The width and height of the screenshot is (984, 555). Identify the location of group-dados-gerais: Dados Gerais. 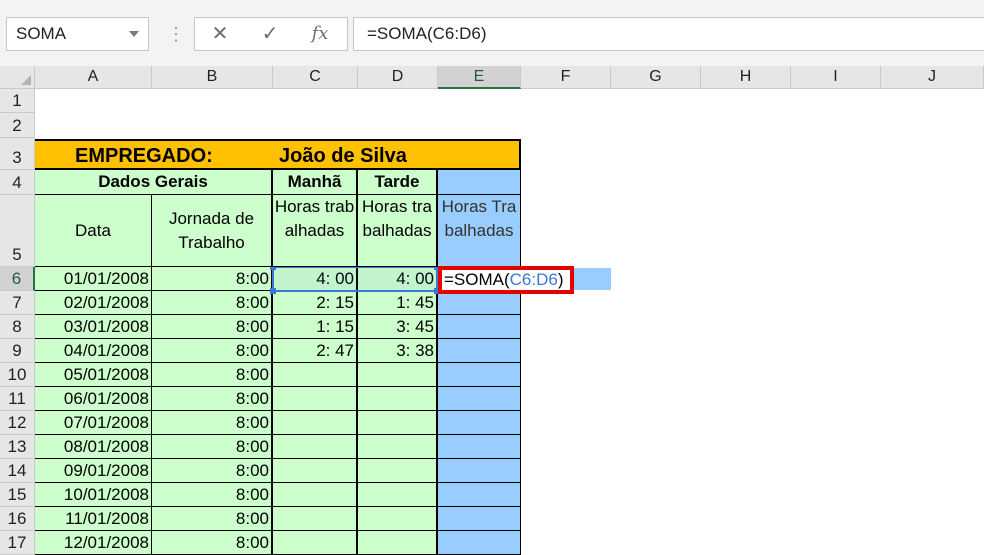
(154, 182).